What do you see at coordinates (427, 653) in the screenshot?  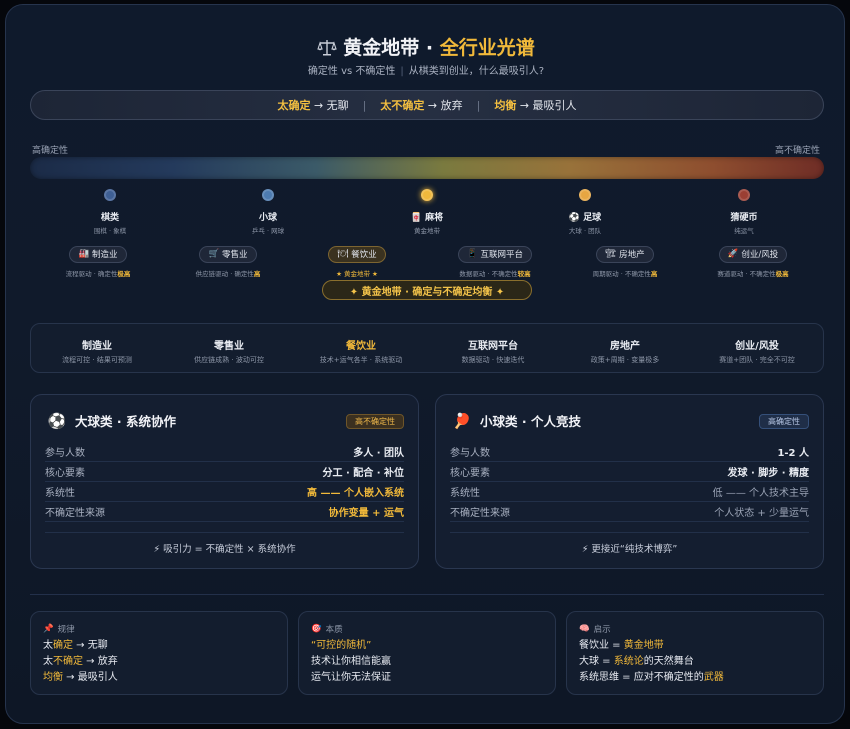 I see `note-card-essence: 🎯 本质 “可控的随机” 技术让你相信能赢 运气让你无法保证` at bounding box center [427, 653].